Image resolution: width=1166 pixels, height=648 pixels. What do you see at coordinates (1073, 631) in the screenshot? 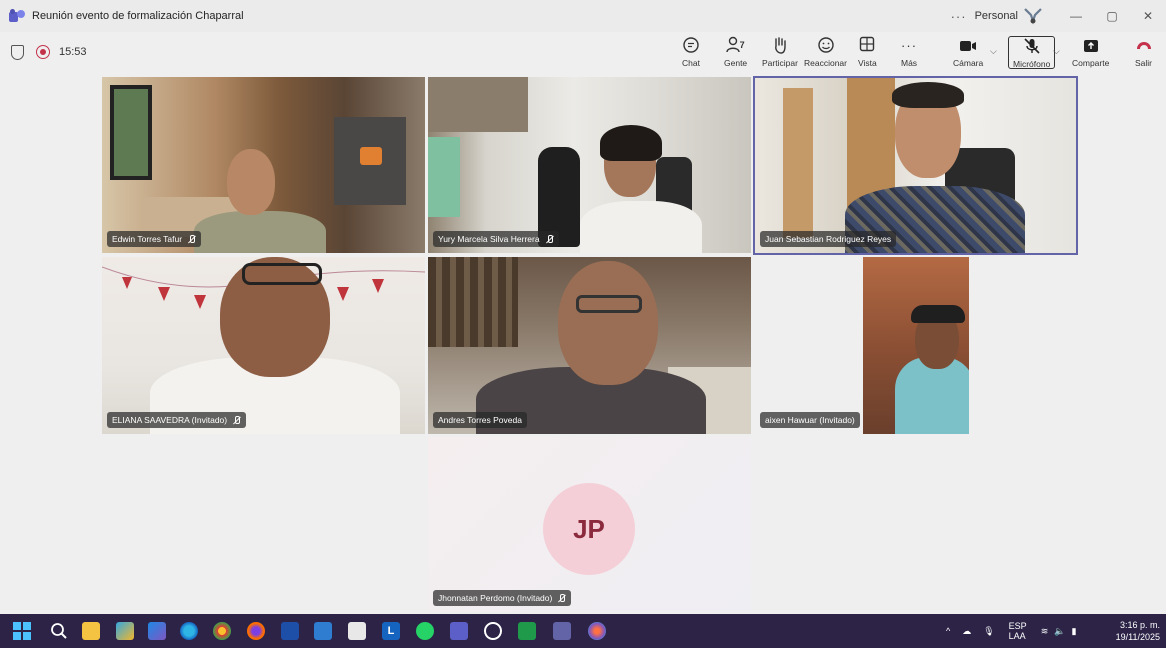
I see `battery-icon: ▮` at bounding box center [1073, 631].